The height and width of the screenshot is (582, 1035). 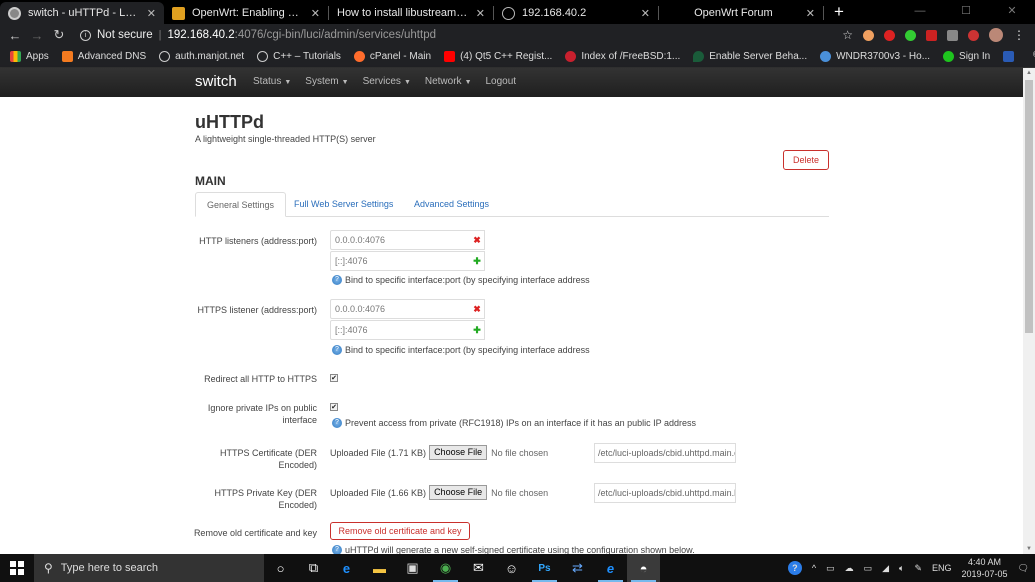 What do you see at coordinates (501, 81) in the screenshot?
I see `menu-logout: Logout` at bounding box center [501, 81].